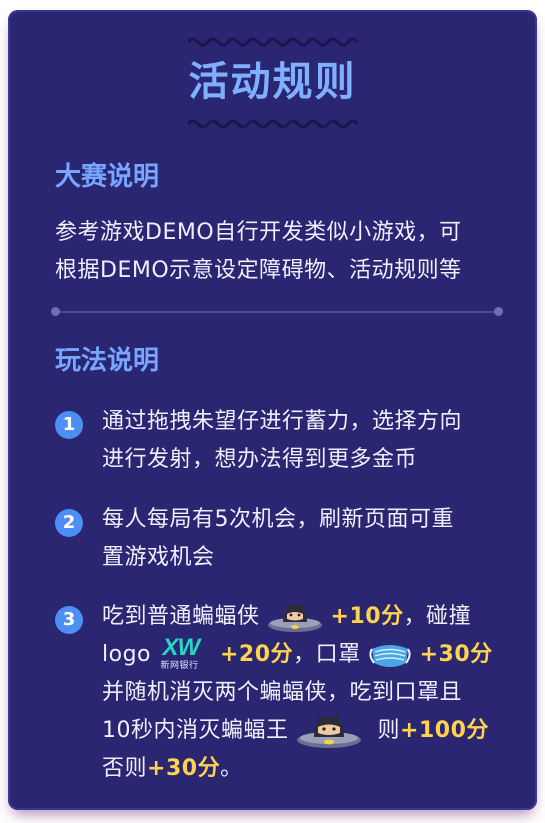 The image size is (545, 823). I want to click on rule-text-segment: 吃到普通蝙蝠侠, so click(181, 616).